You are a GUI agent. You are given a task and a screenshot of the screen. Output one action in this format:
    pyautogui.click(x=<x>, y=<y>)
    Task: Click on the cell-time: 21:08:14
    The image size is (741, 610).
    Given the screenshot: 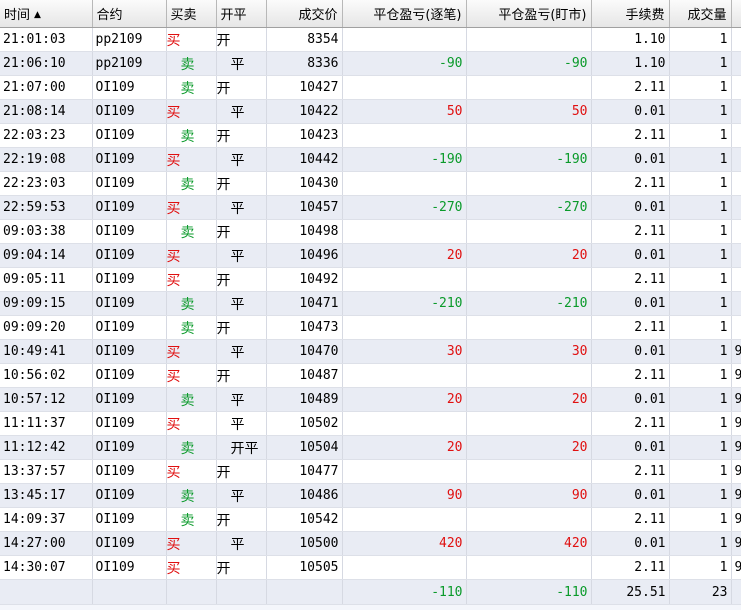 What is the action you would take?
    pyautogui.click(x=46, y=111)
    